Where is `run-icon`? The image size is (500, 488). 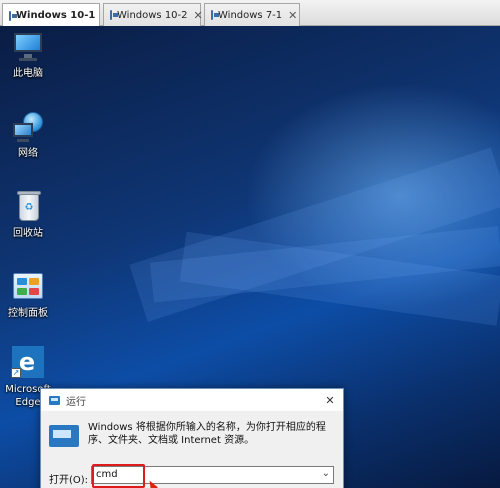
run-icon is located at coordinates (54, 400).